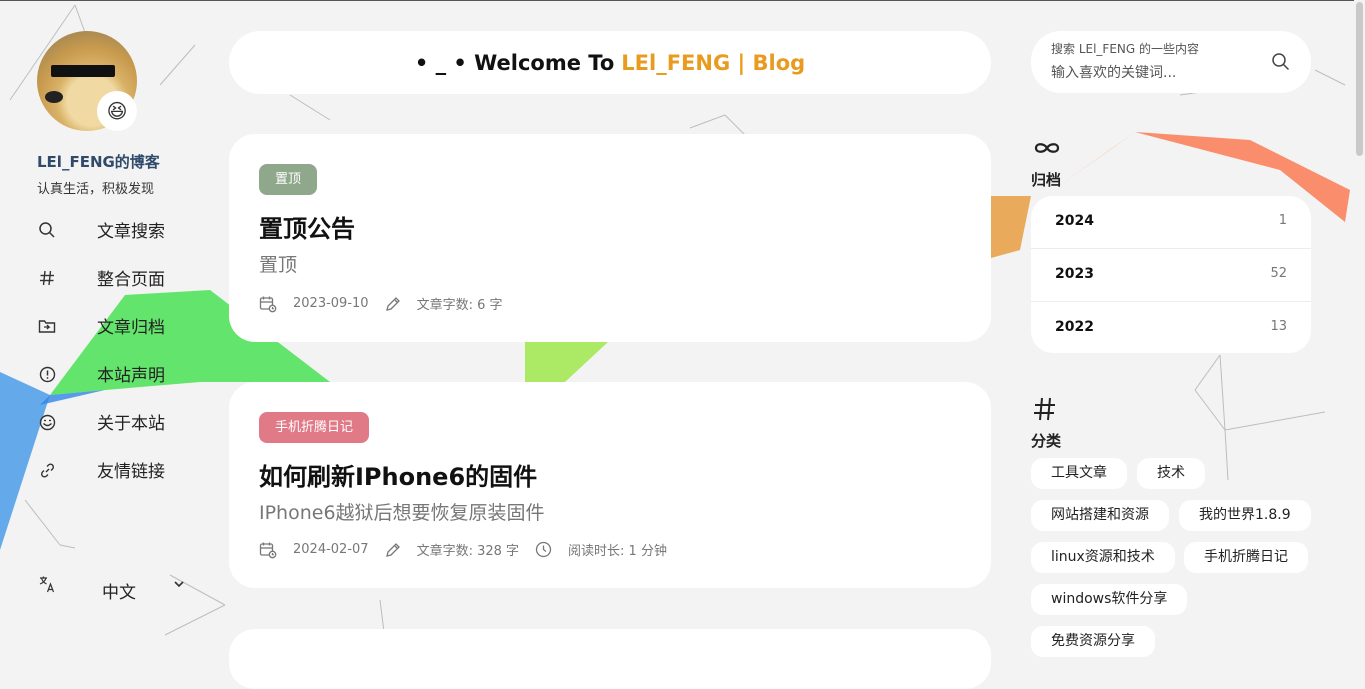 The image size is (1365, 689). What do you see at coordinates (1046, 441) in the screenshot?
I see `category-heading: 分类` at bounding box center [1046, 441].